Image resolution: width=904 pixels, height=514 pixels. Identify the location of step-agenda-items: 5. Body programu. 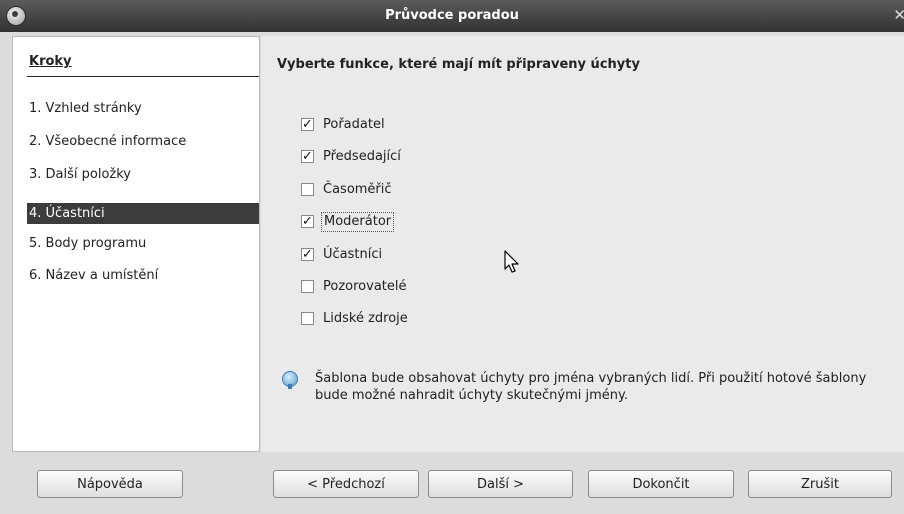
(143, 243).